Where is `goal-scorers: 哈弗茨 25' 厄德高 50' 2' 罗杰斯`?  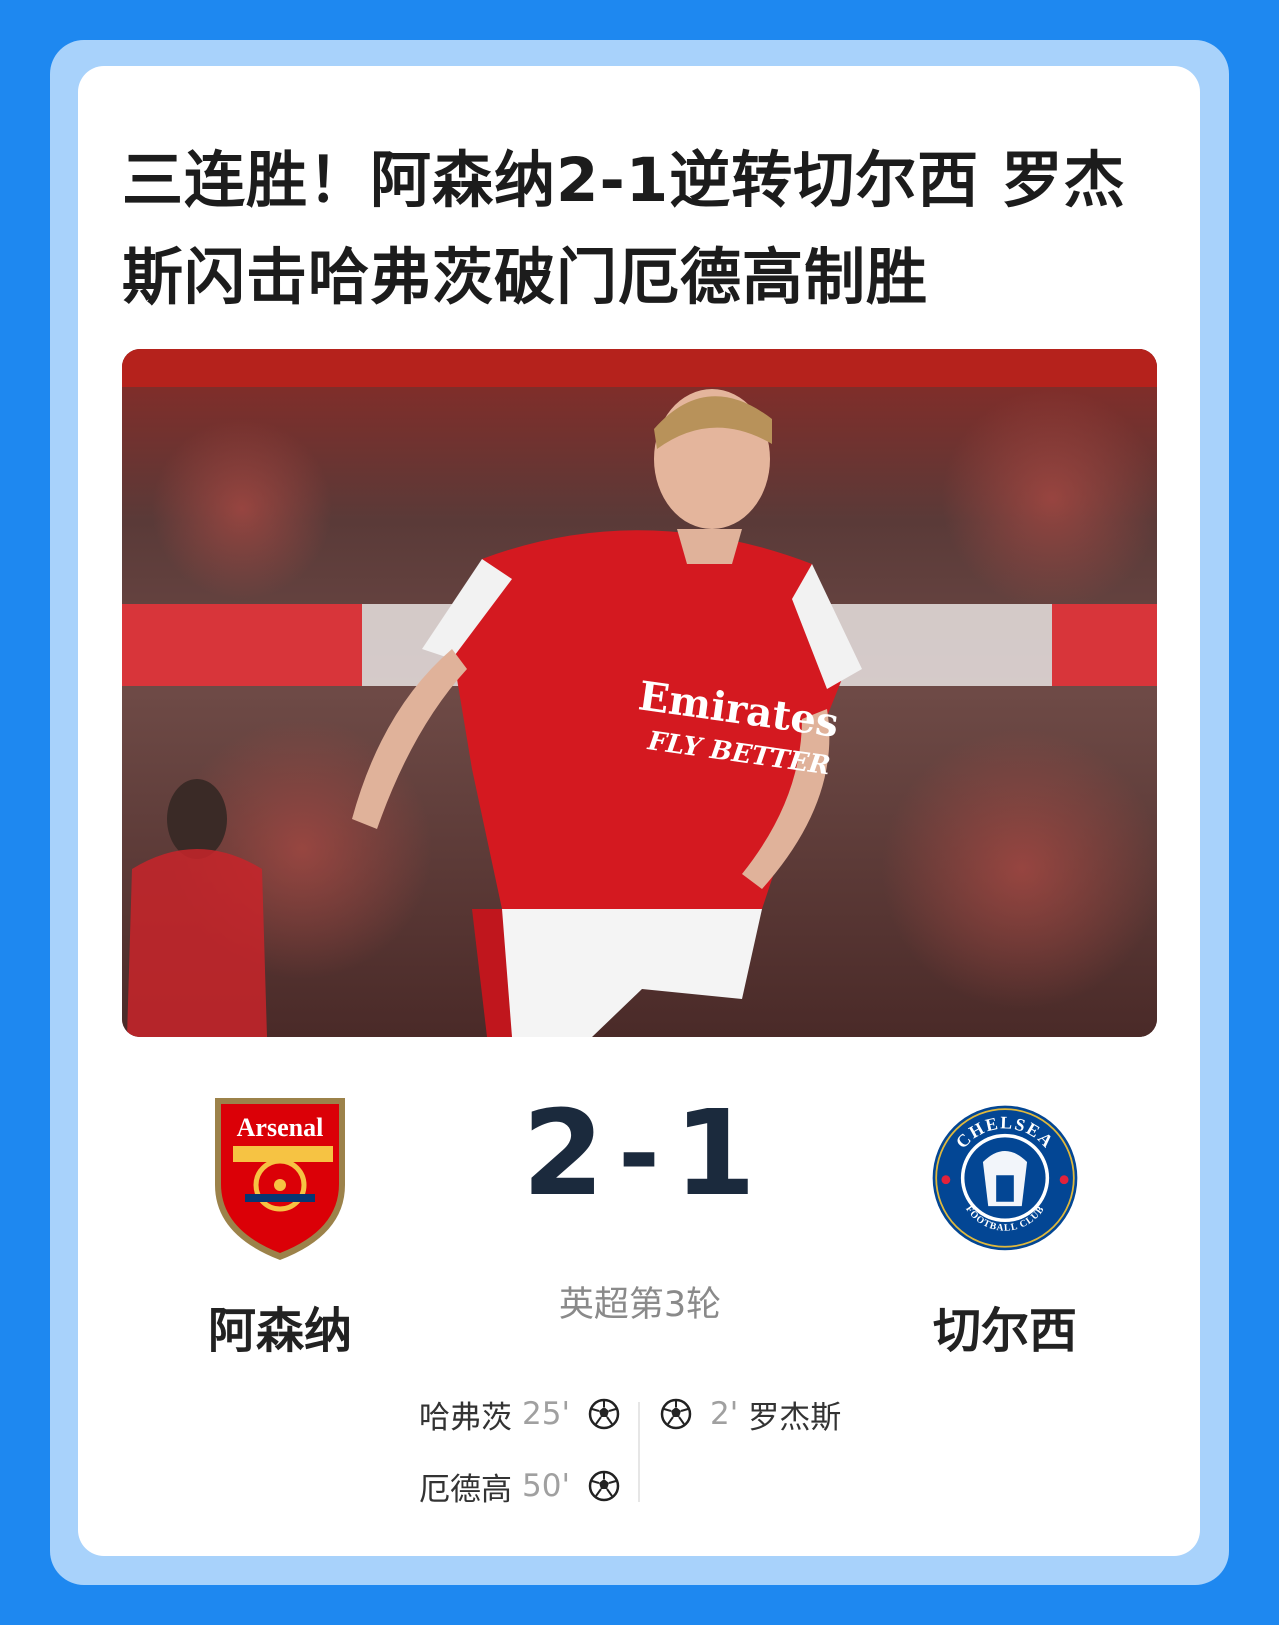 goal-scorers: 哈弗茨 25' 厄德高 50' 2' 罗杰斯 is located at coordinates (640, 1452).